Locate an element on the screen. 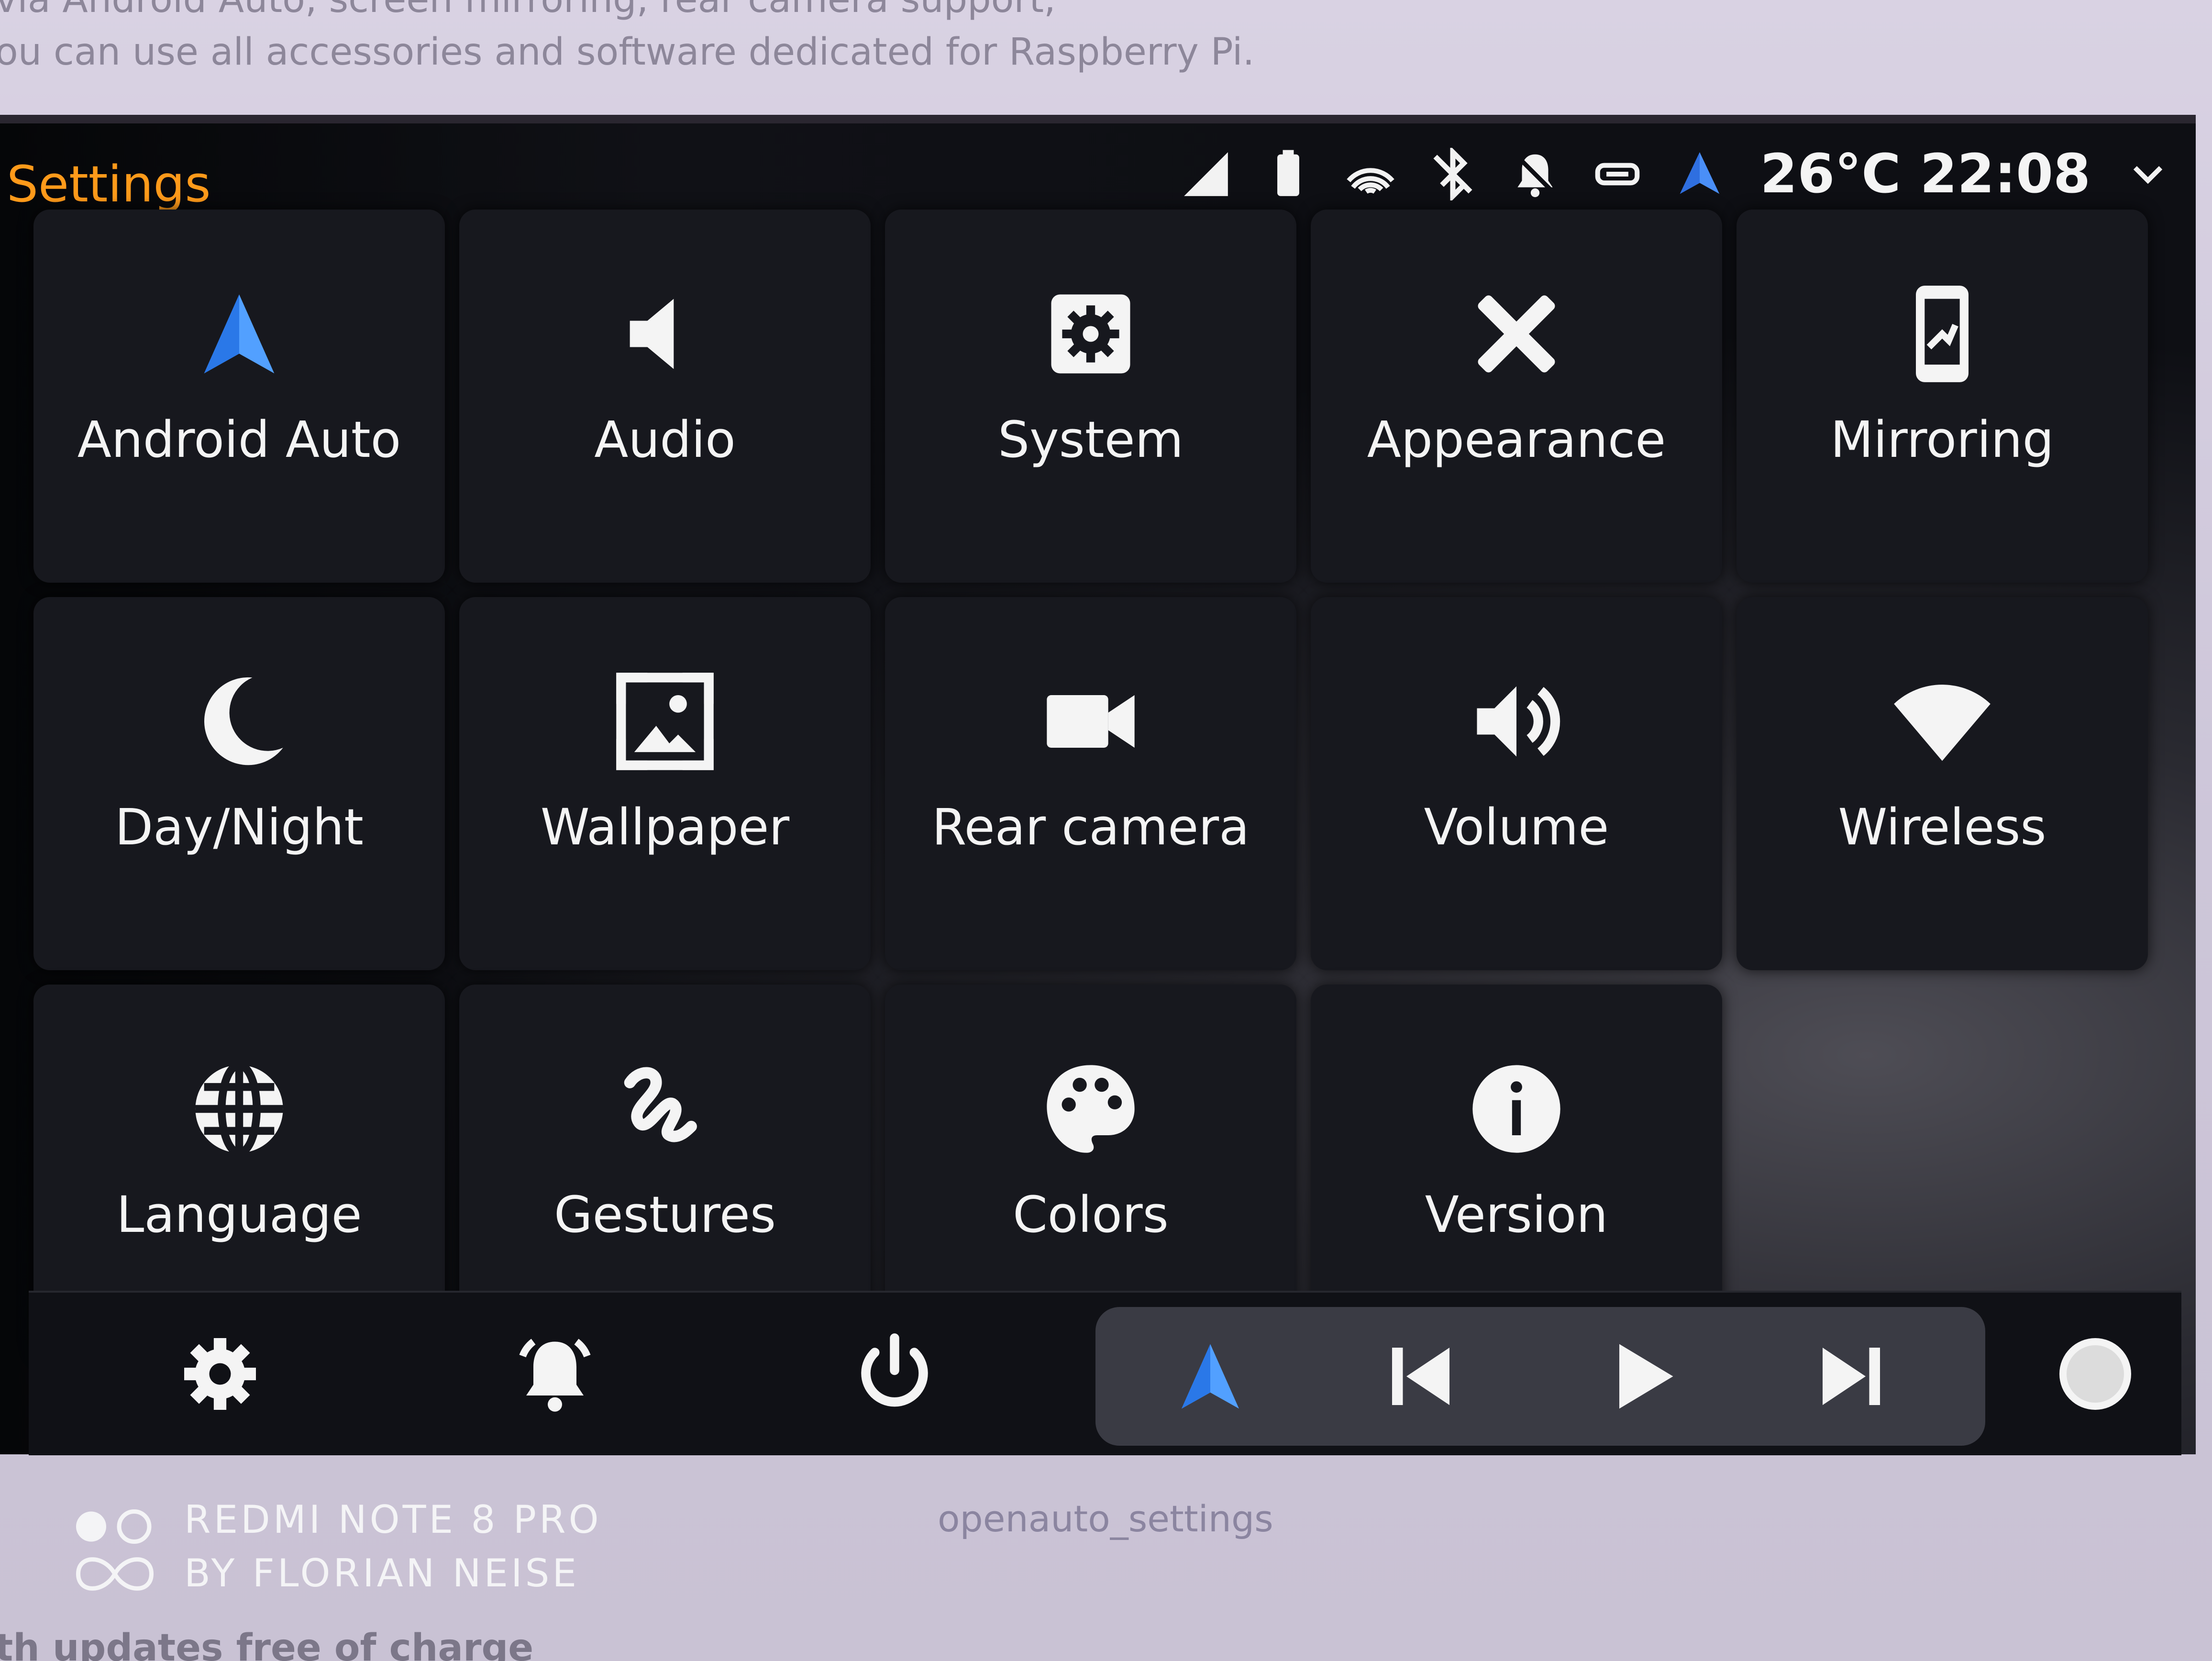  status-bar: 26°C 22:08 is located at coordinates (1671, 174).